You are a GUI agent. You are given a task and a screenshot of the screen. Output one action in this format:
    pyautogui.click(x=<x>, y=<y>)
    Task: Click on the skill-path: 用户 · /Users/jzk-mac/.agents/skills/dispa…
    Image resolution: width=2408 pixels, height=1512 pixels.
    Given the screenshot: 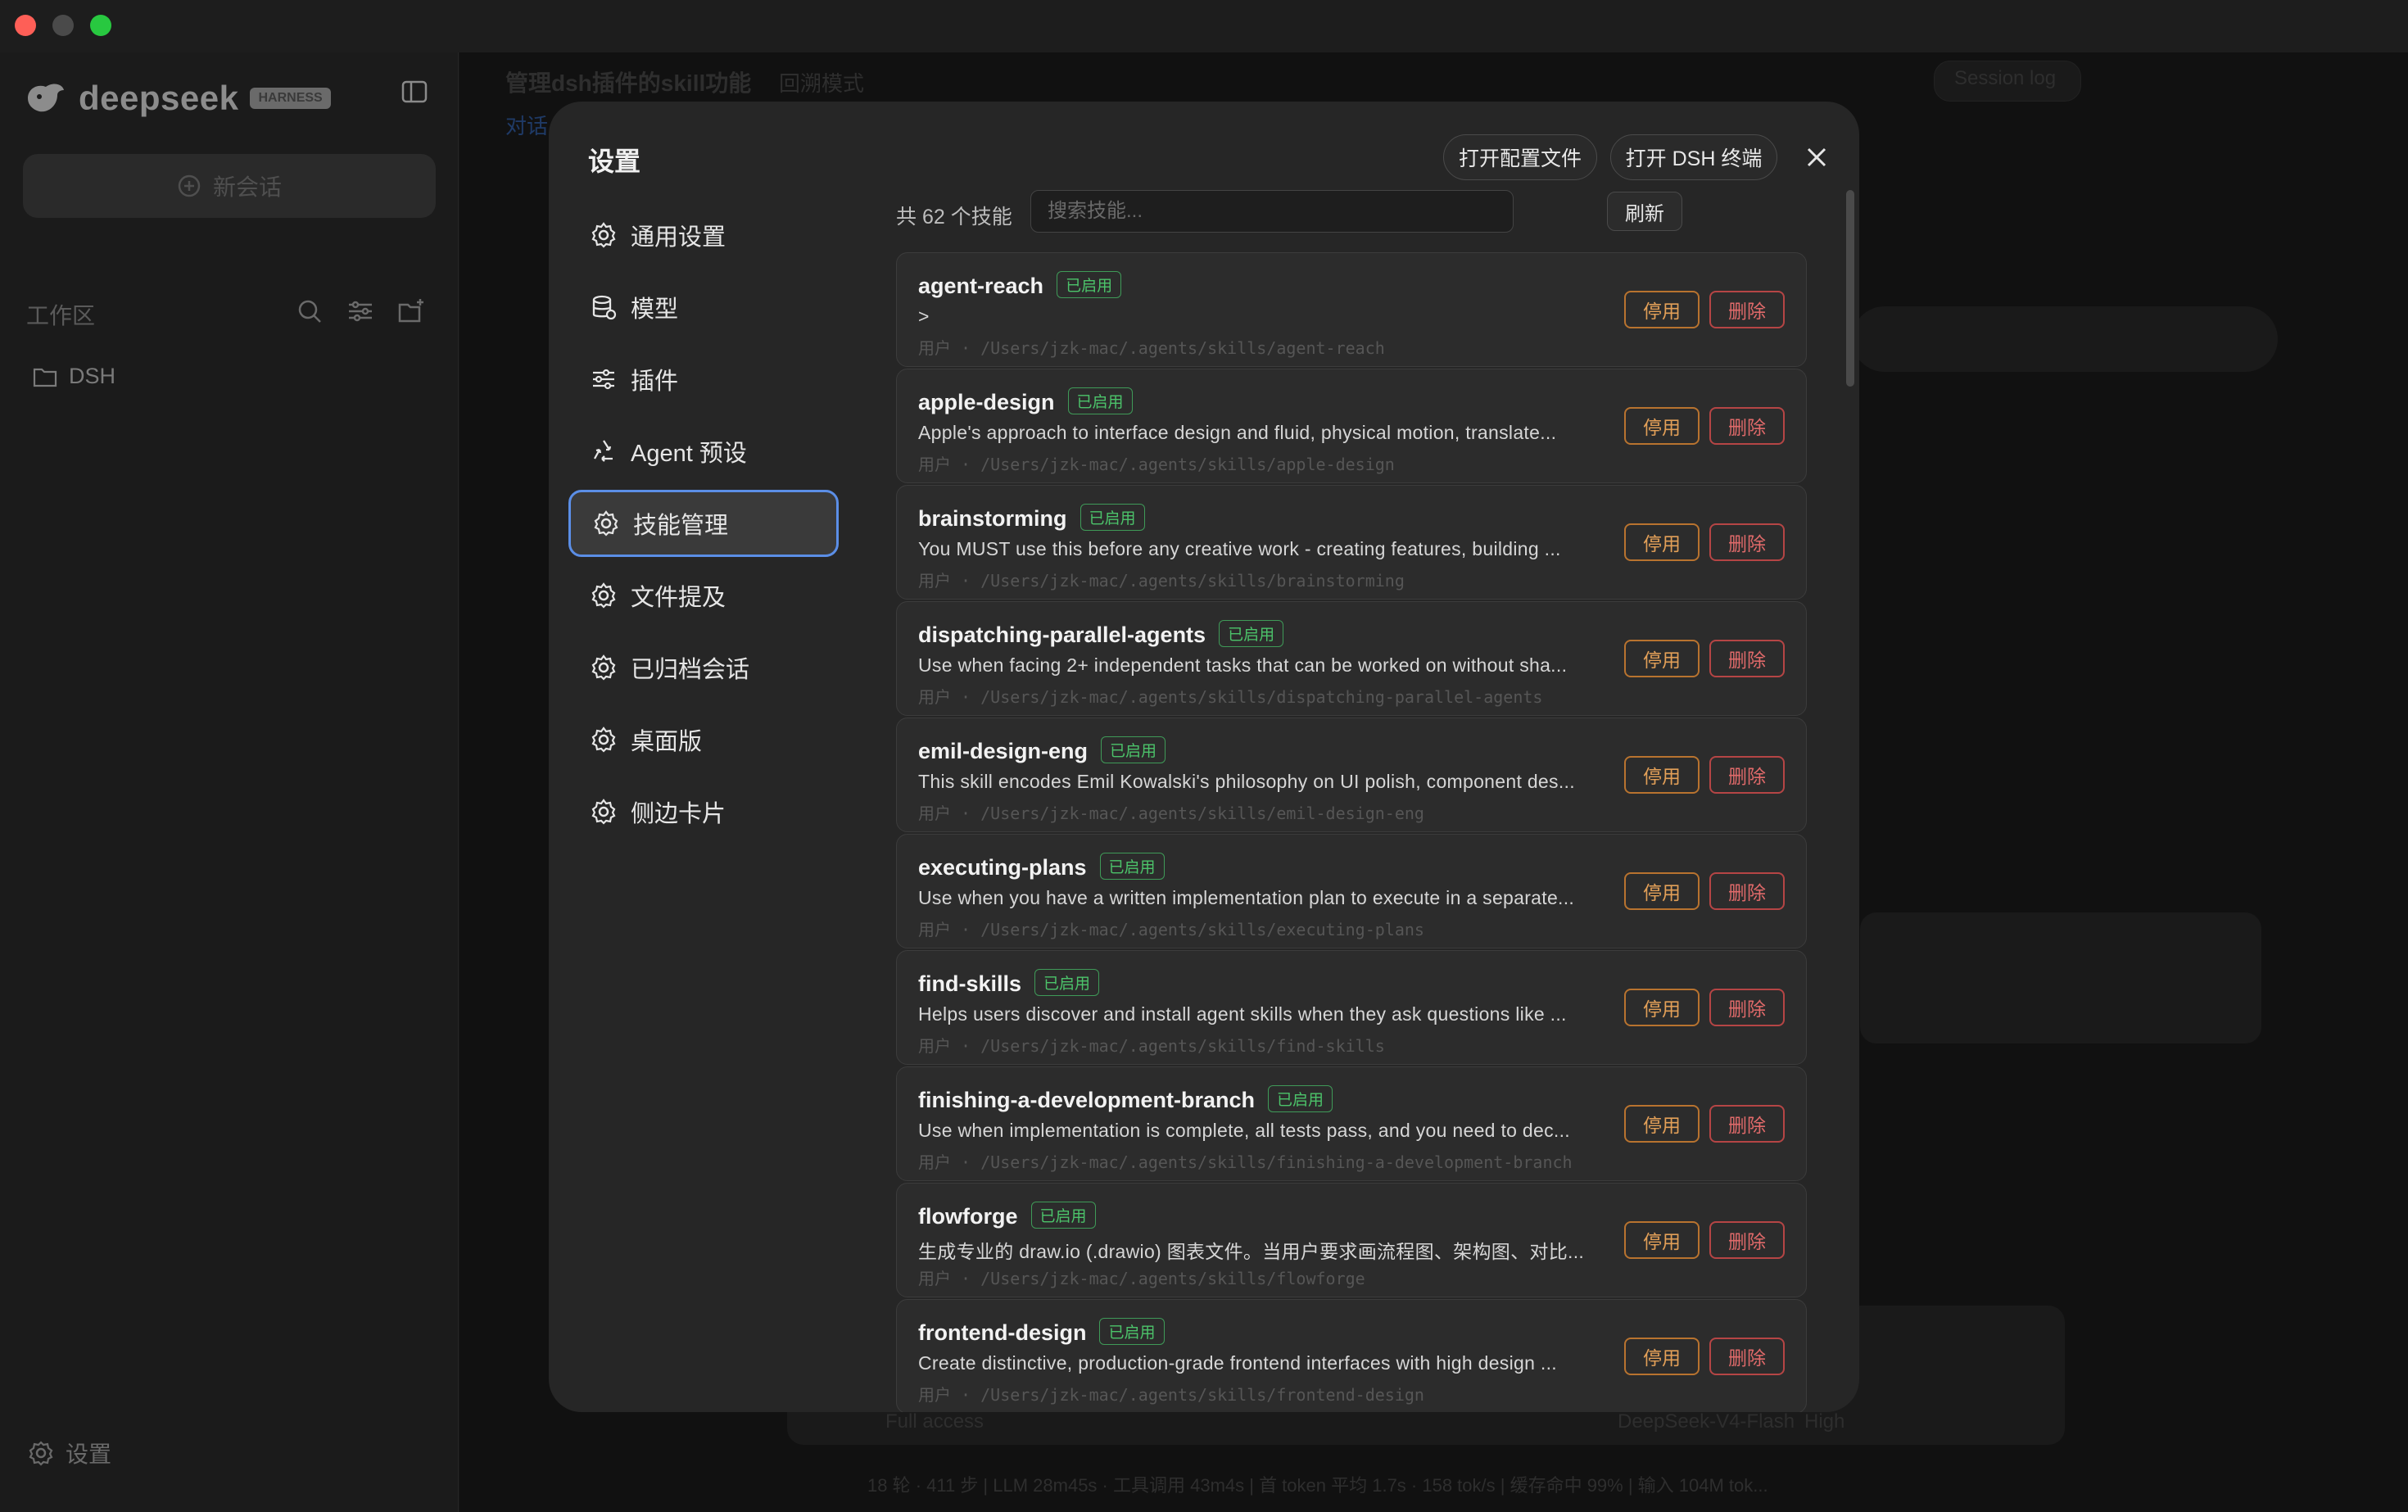 What is the action you would take?
    pyautogui.click(x=1230, y=697)
    